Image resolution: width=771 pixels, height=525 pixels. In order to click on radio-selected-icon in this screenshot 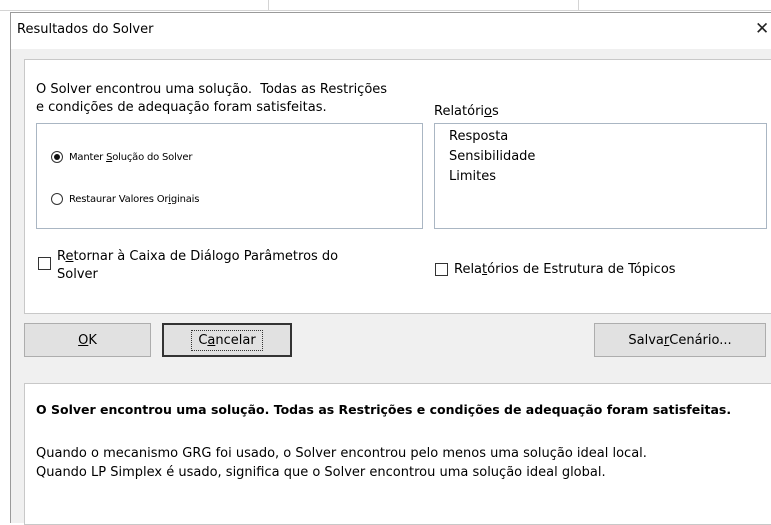, I will do `click(57, 157)`.